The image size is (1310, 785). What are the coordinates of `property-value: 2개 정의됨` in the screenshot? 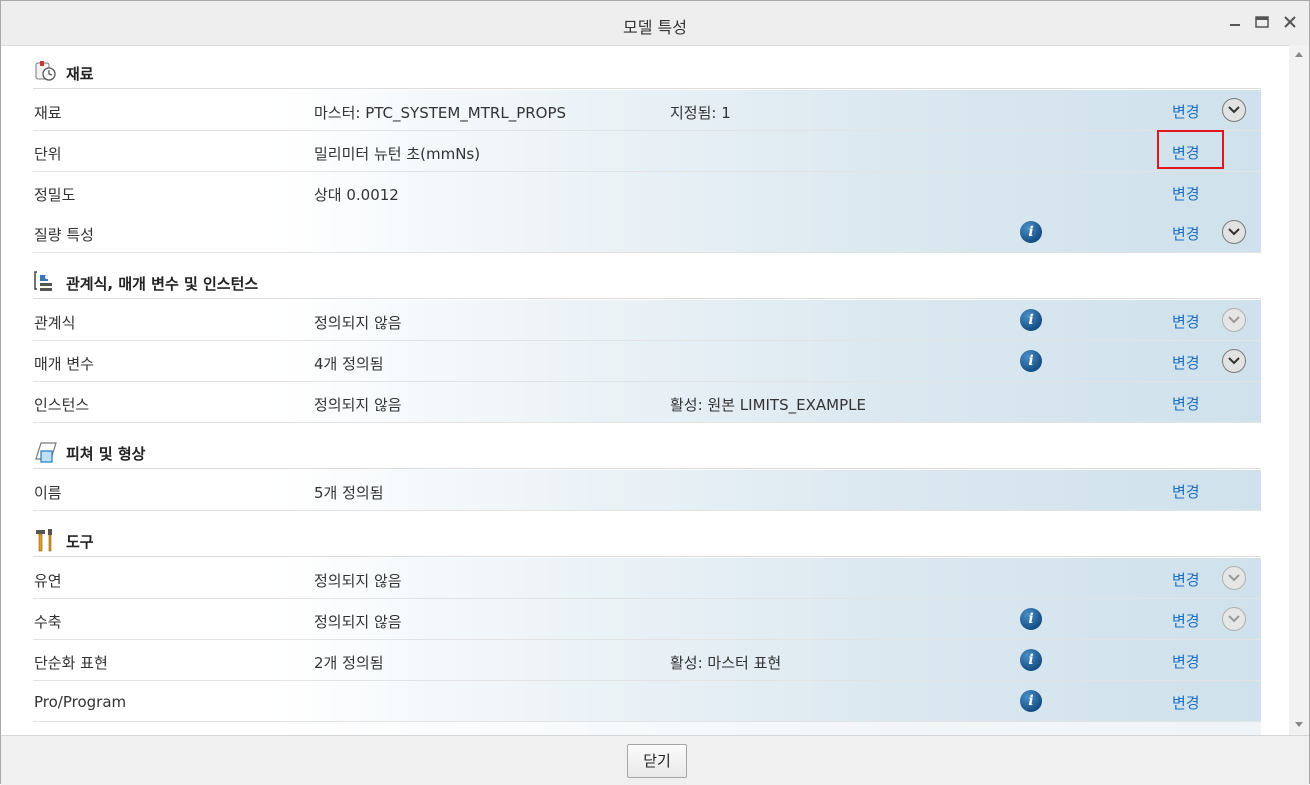 It's located at (349, 663).